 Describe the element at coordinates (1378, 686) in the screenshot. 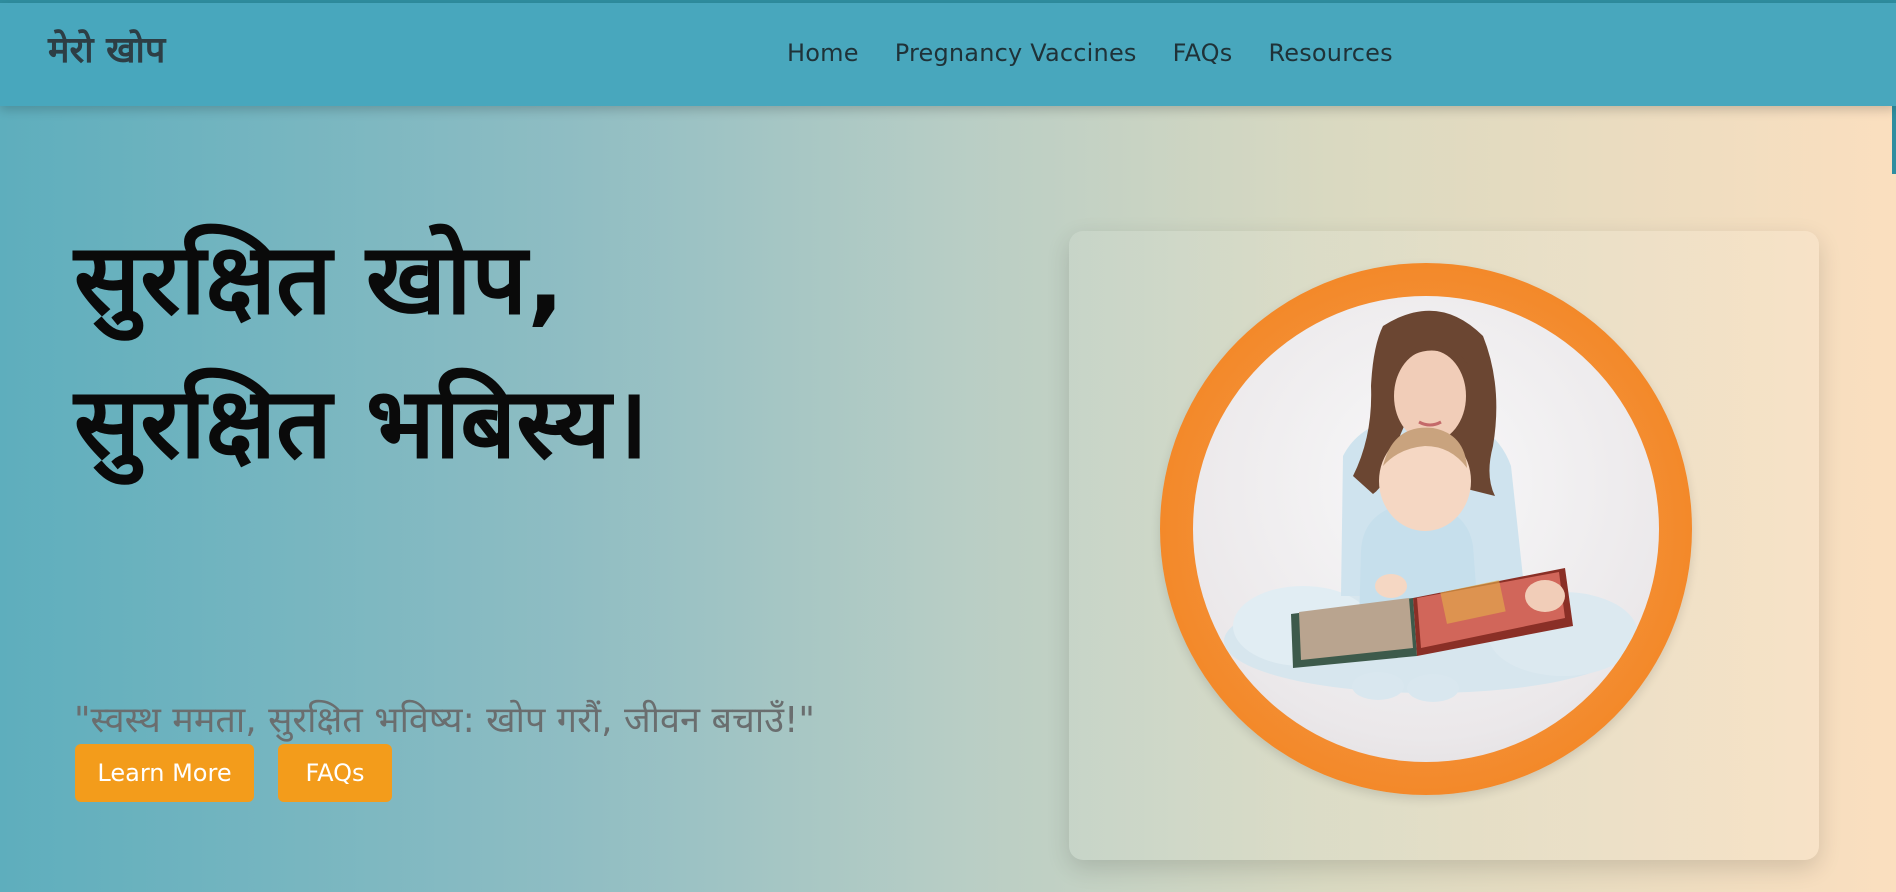

I see `baby-foot-left` at that location.